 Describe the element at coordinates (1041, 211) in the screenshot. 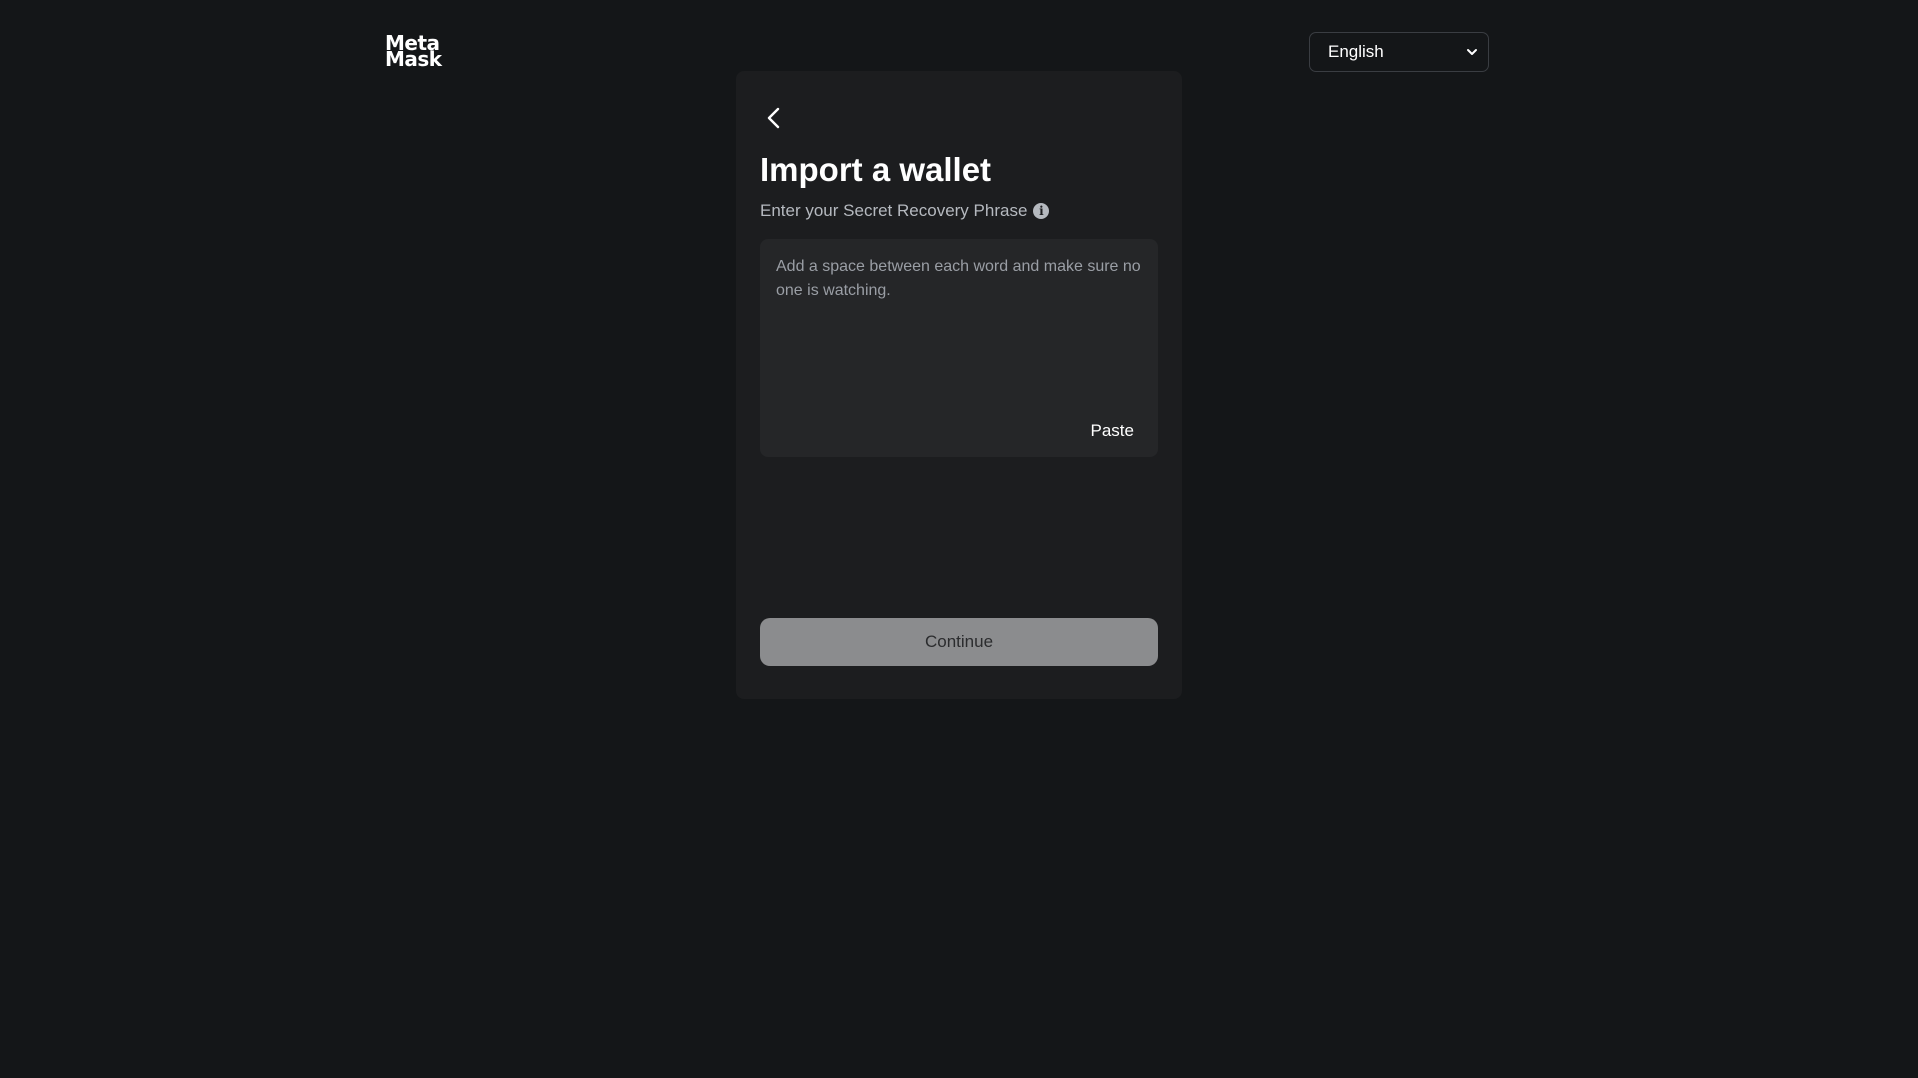

I see `info-icon: i` at that location.